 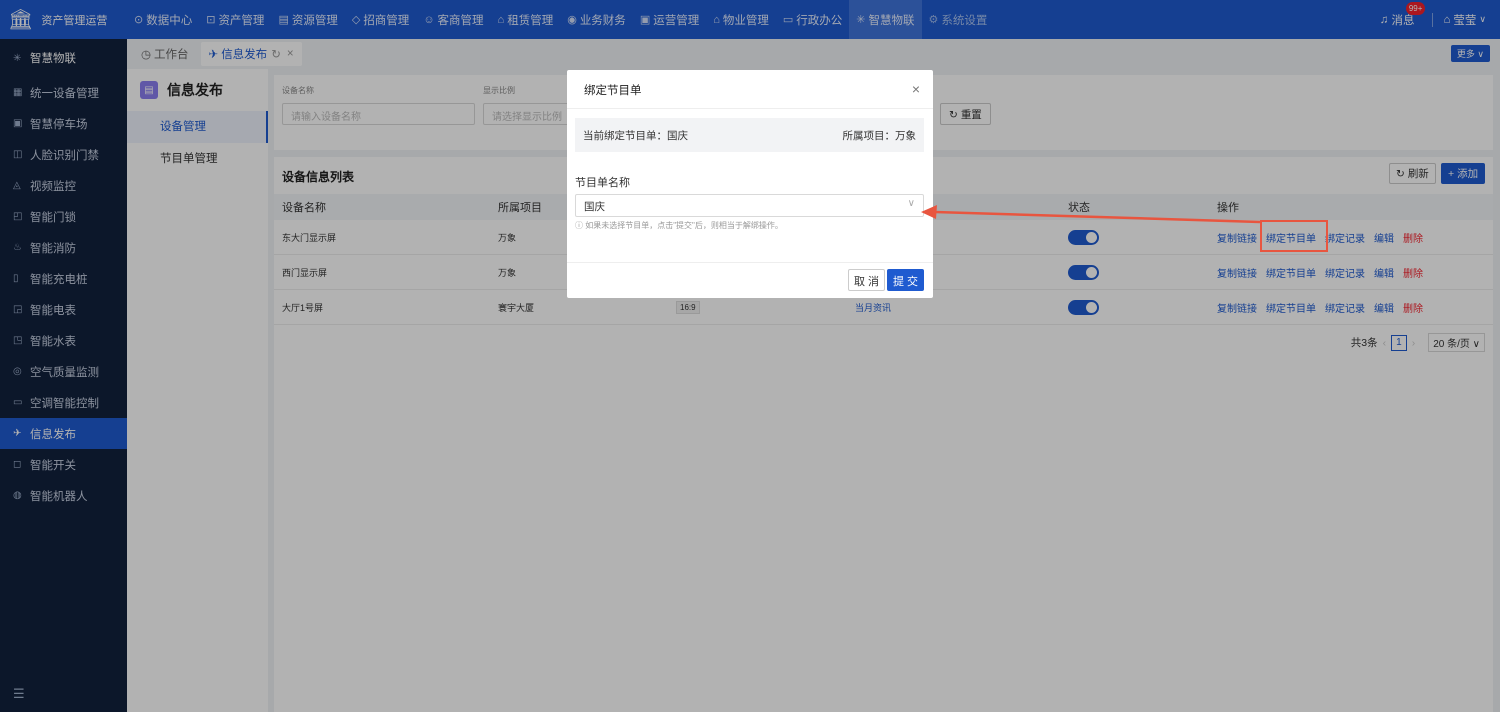 I want to click on arrow-shaft, so click(x=1097, y=217).